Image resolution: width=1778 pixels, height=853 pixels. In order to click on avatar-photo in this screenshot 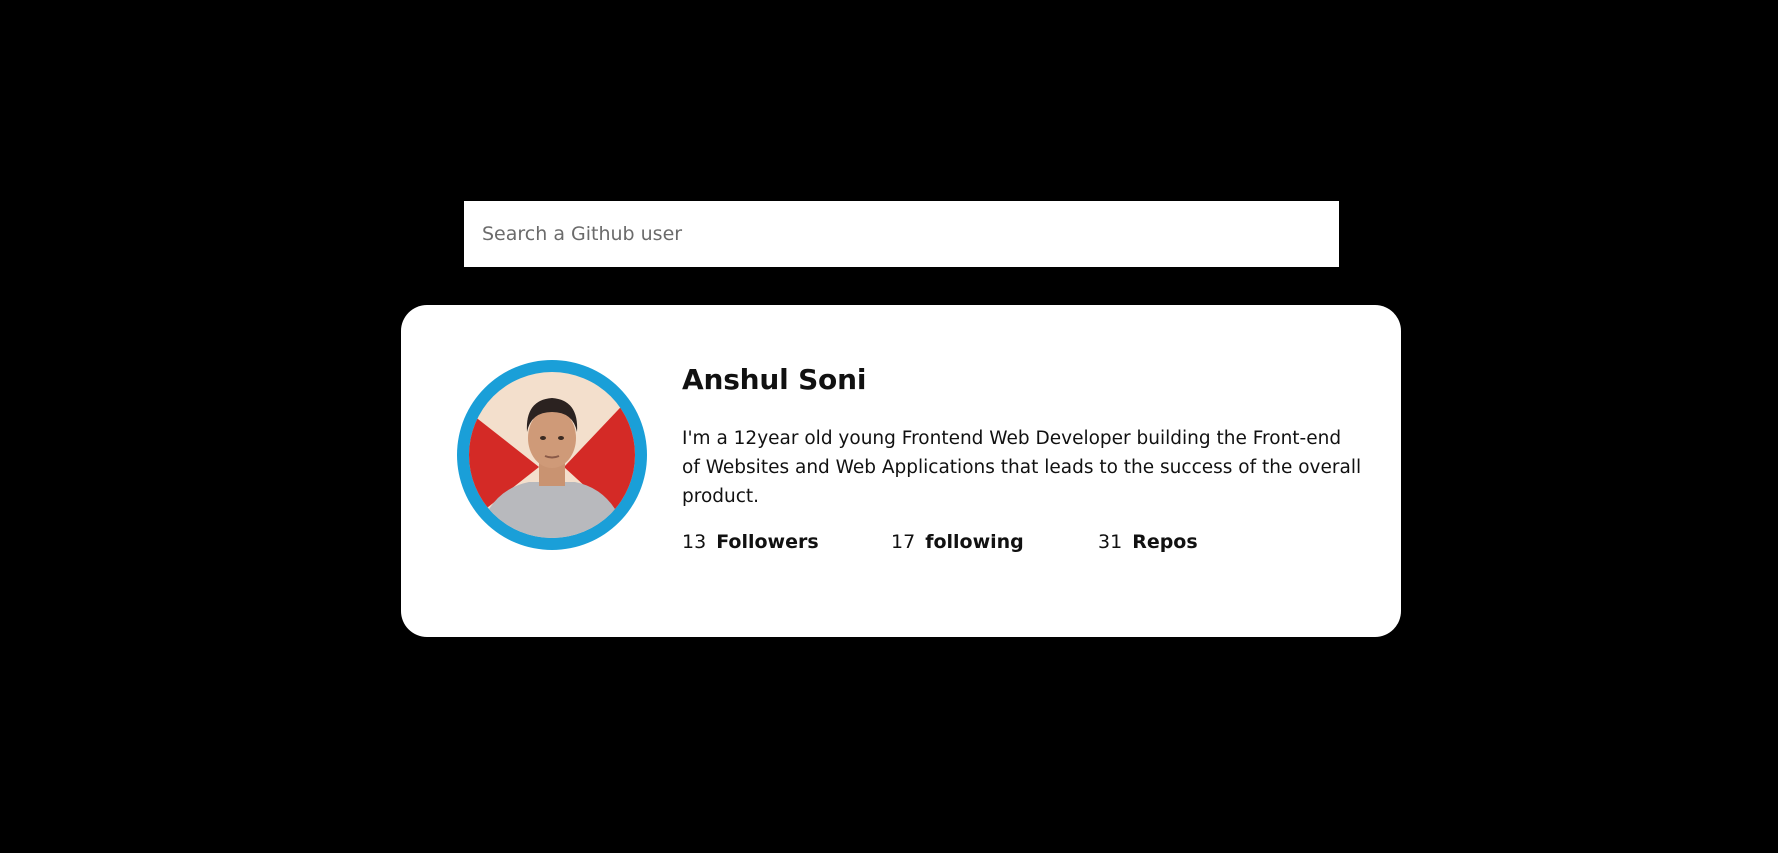, I will do `click(552, 455)`.